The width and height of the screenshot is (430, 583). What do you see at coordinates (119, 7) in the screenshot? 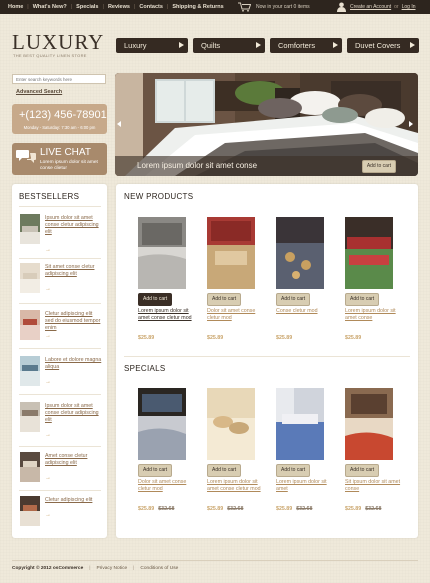
I see `nav-reviews-link: Reviews` at bounding box center [119, 7].